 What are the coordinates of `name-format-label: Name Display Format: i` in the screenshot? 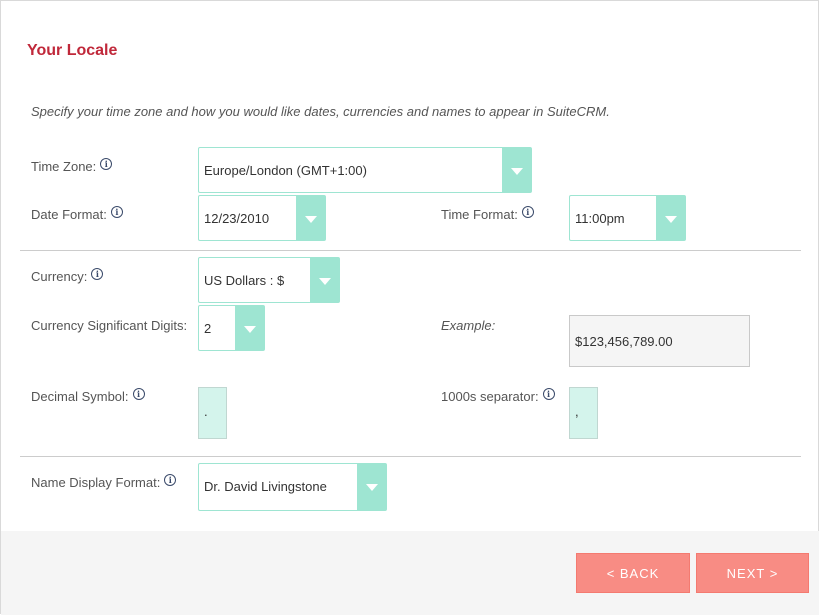 It's located at (104, 482).